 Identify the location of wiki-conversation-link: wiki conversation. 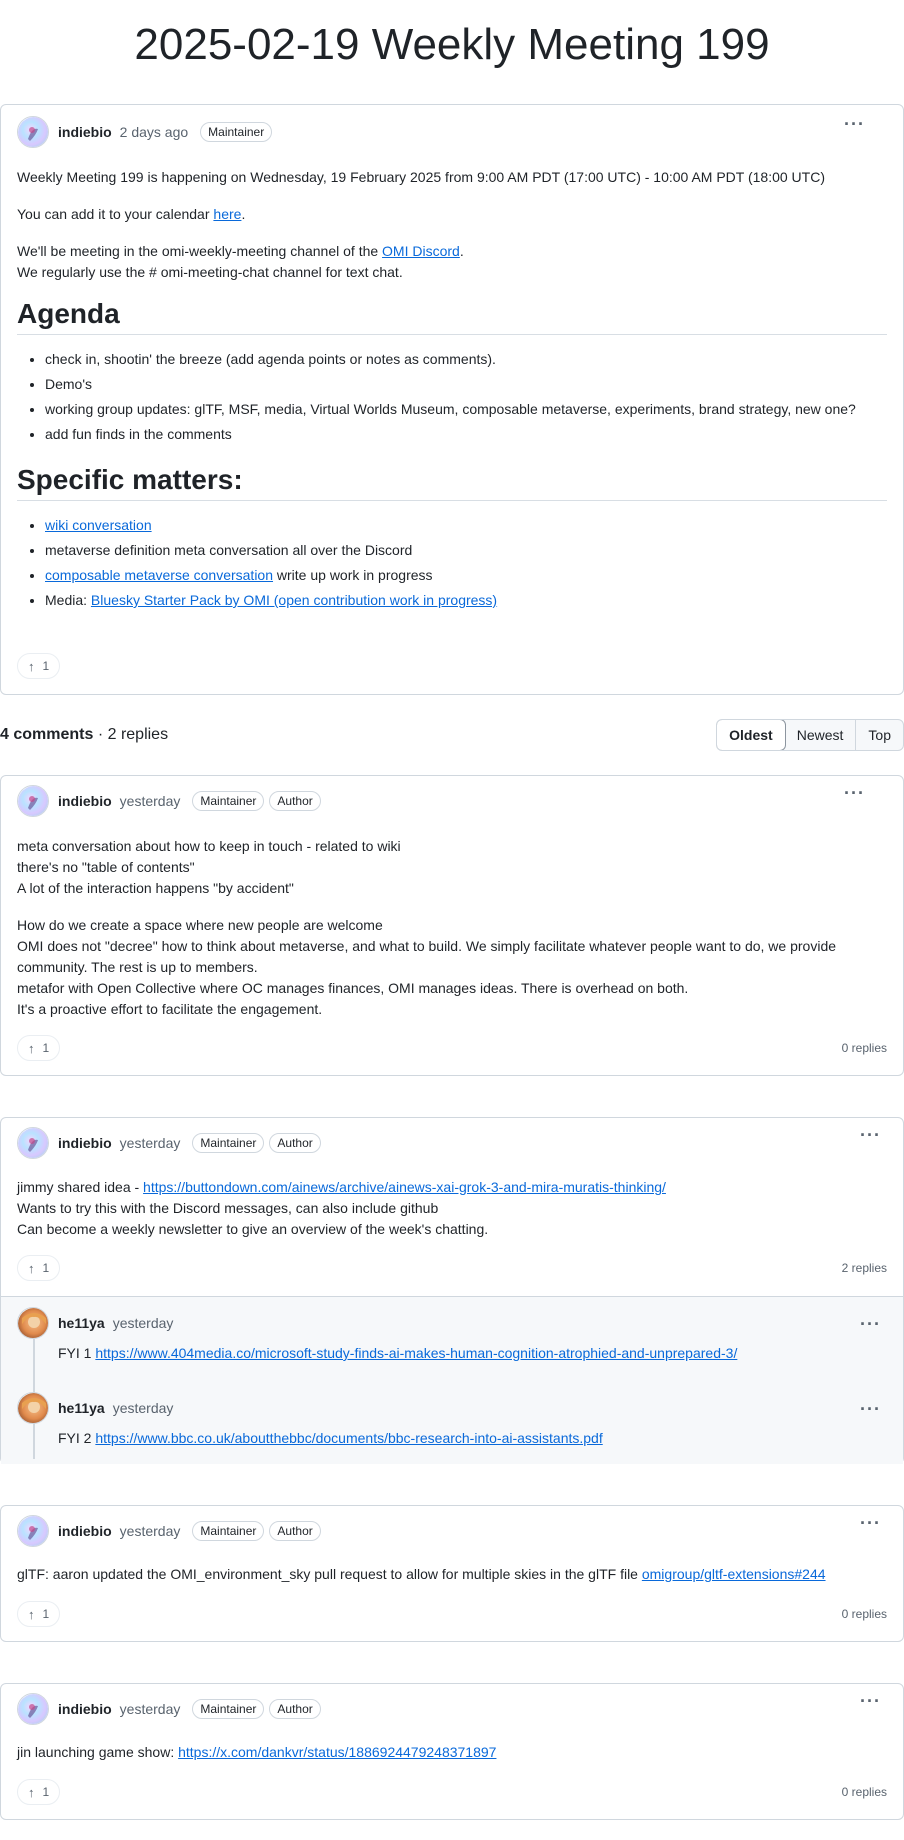
(98, 525).